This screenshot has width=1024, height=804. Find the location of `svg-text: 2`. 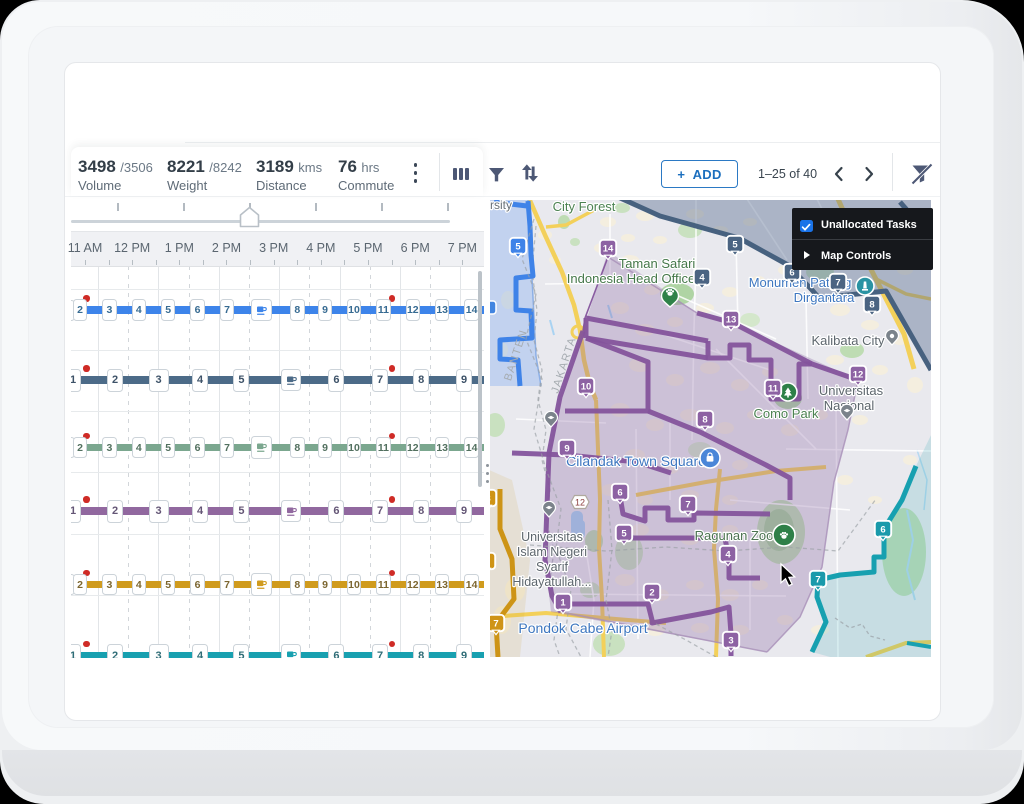

svg-text: 2 is located at coordinates (651, 593).